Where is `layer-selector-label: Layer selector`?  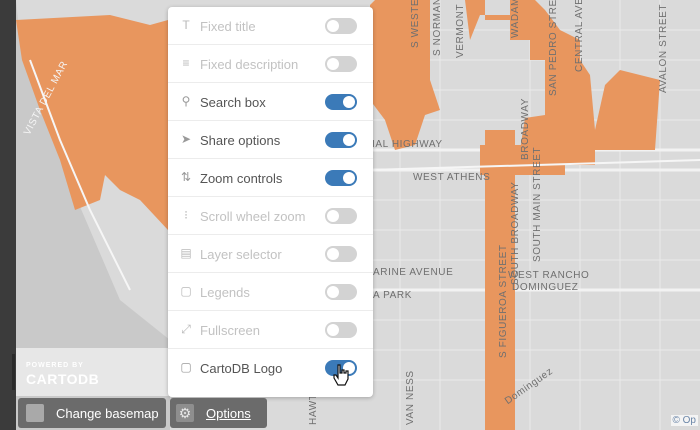
layer-selector-label: Layer selector is located at coordinates (241, 254).